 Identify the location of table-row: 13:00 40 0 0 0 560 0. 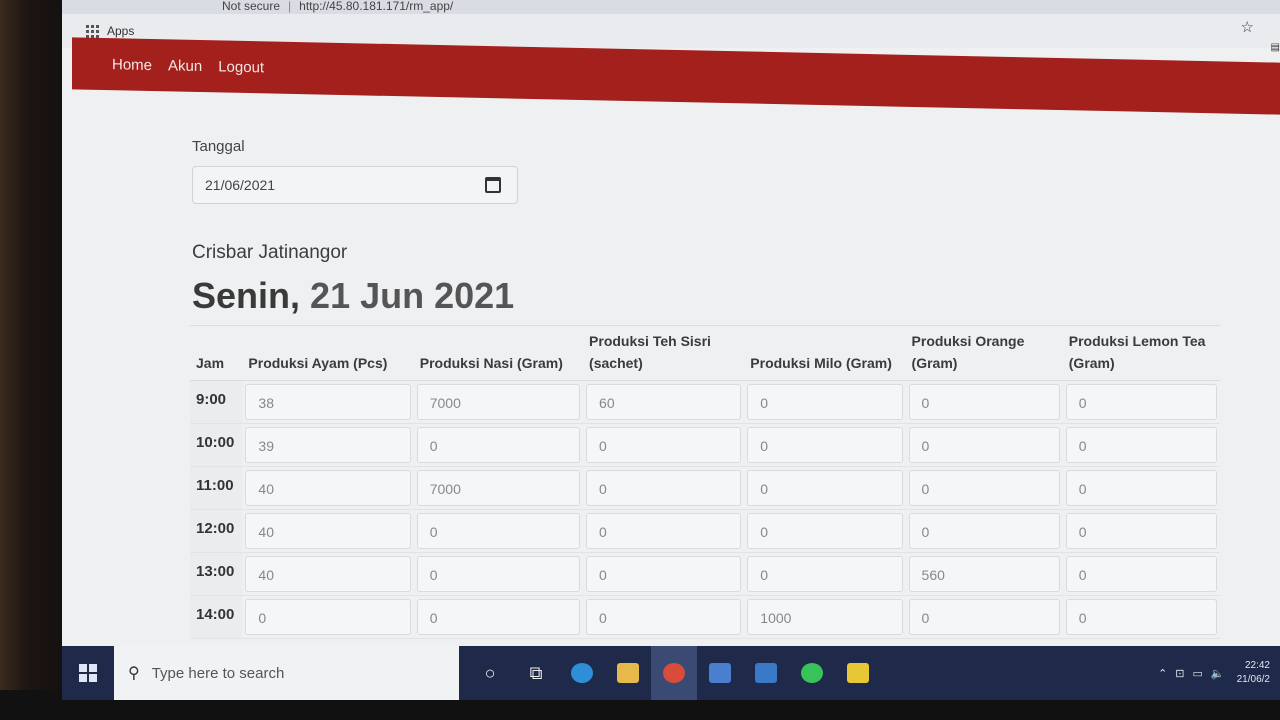
(705, 574).